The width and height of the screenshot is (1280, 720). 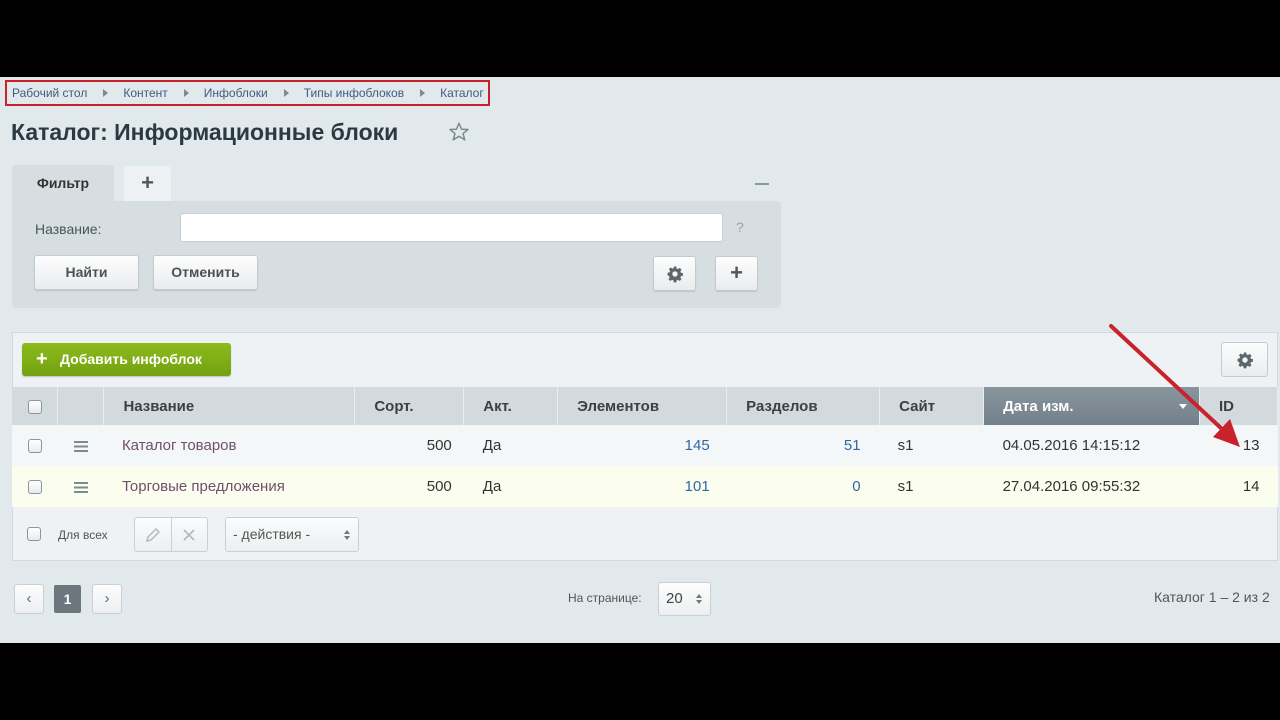 I want to click on column-header-sort: Сорт., so click(x=409, y=406).